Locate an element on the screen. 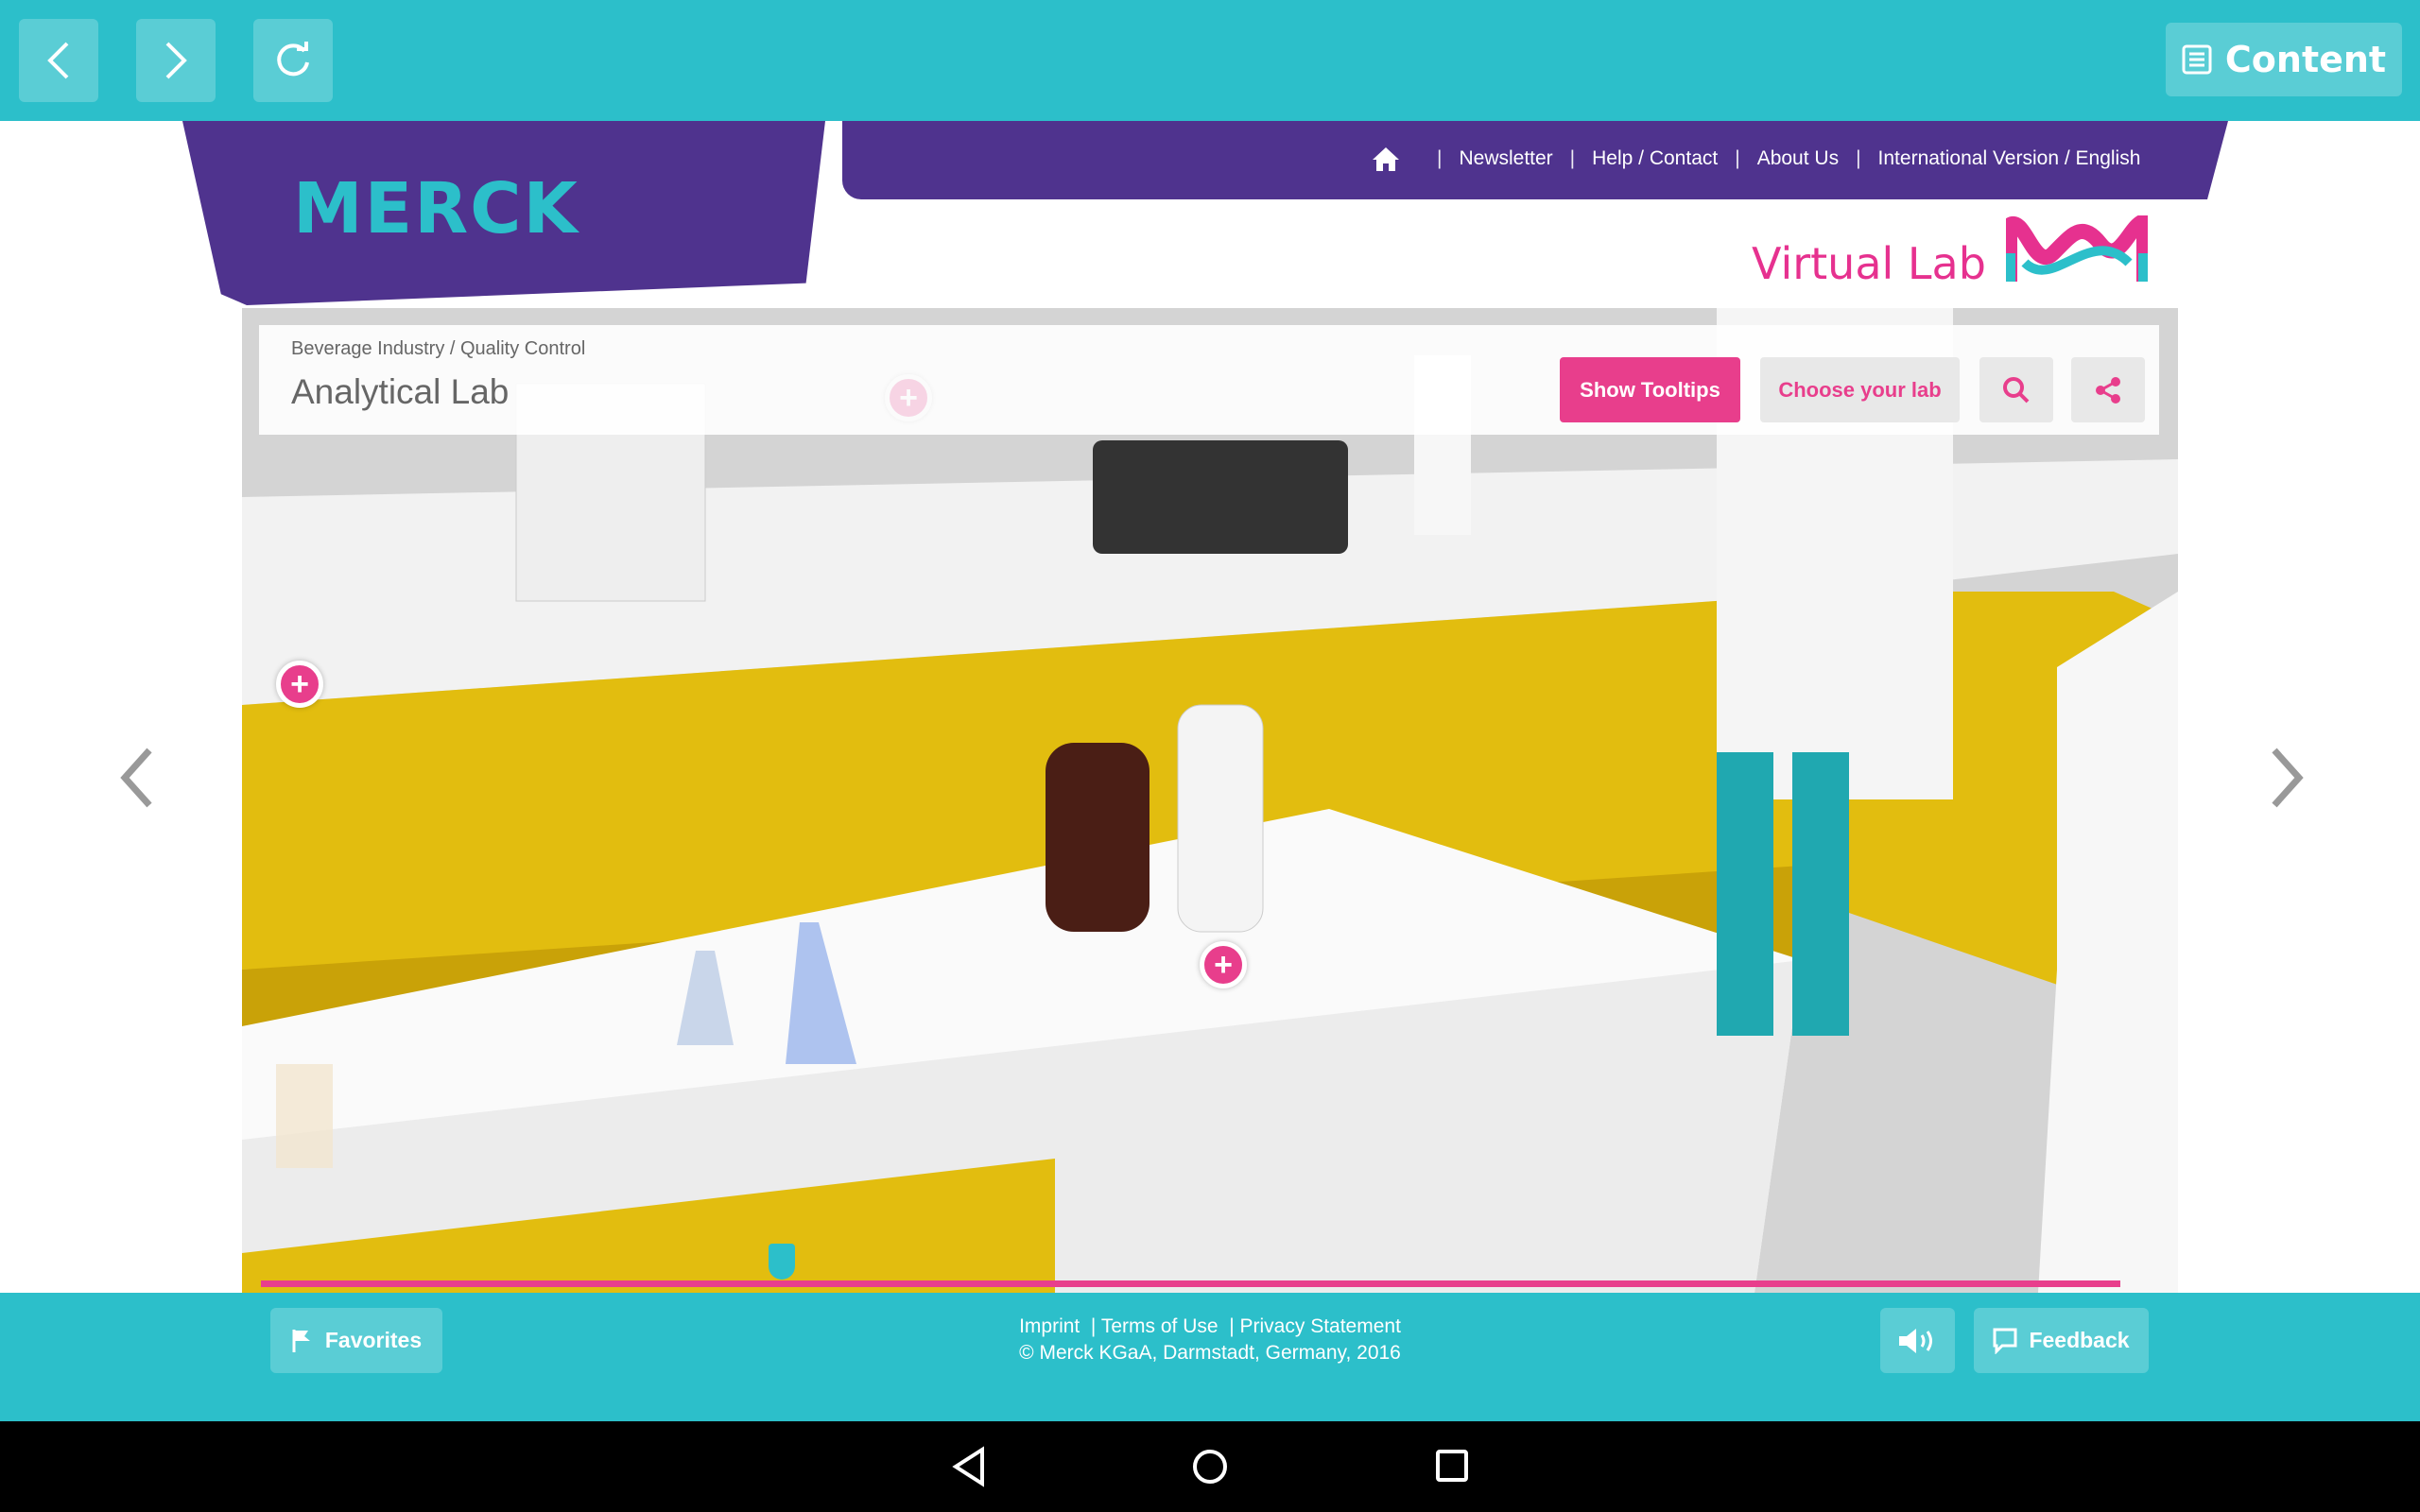 The width and height of the screenshot is (2420, 1512). top-toolbar is located at coordinates (1210, 60).